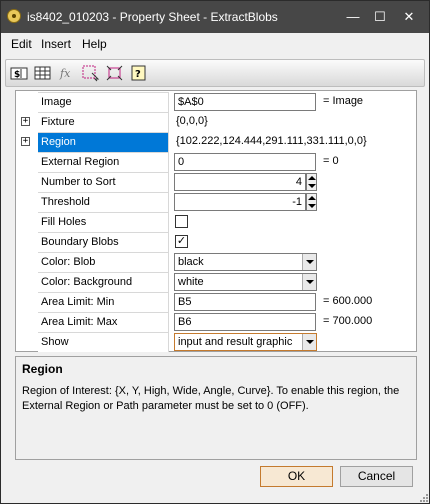 The width and height of the screenshot is (430, 504). Describe the element at coordinates (240, 202) in the screenshot. I see `threshold-input: -1` at that location.